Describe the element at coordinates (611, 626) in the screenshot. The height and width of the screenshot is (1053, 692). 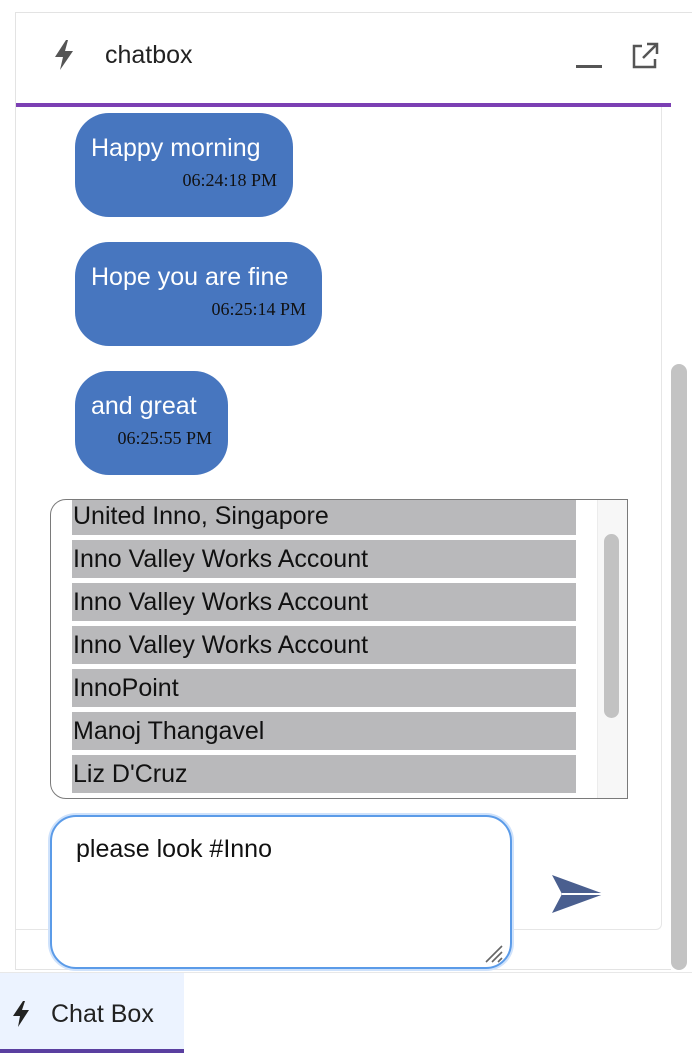
I see `suggestion-scrollbar-thumb` at that location.